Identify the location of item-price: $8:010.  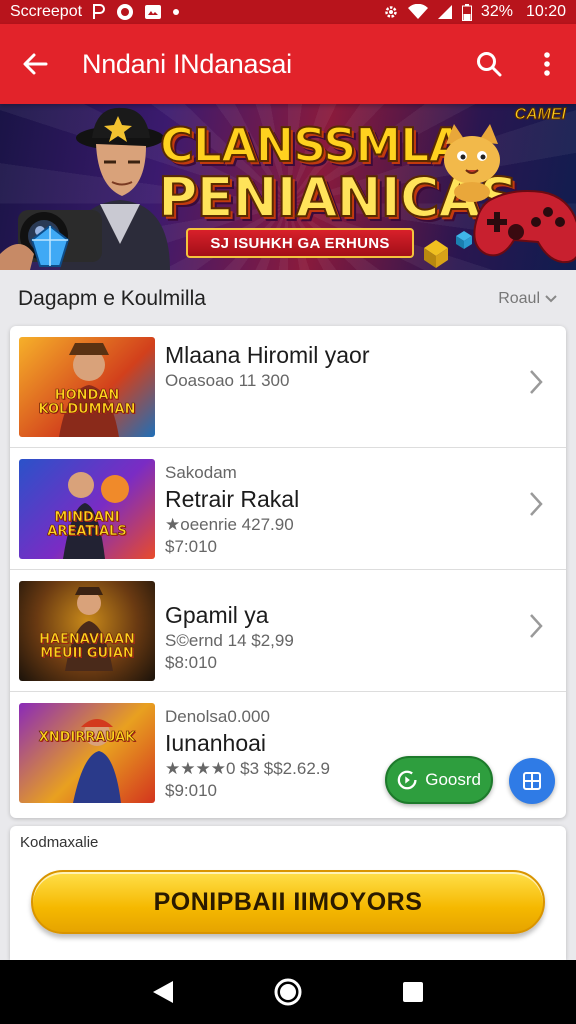
(191, 662).